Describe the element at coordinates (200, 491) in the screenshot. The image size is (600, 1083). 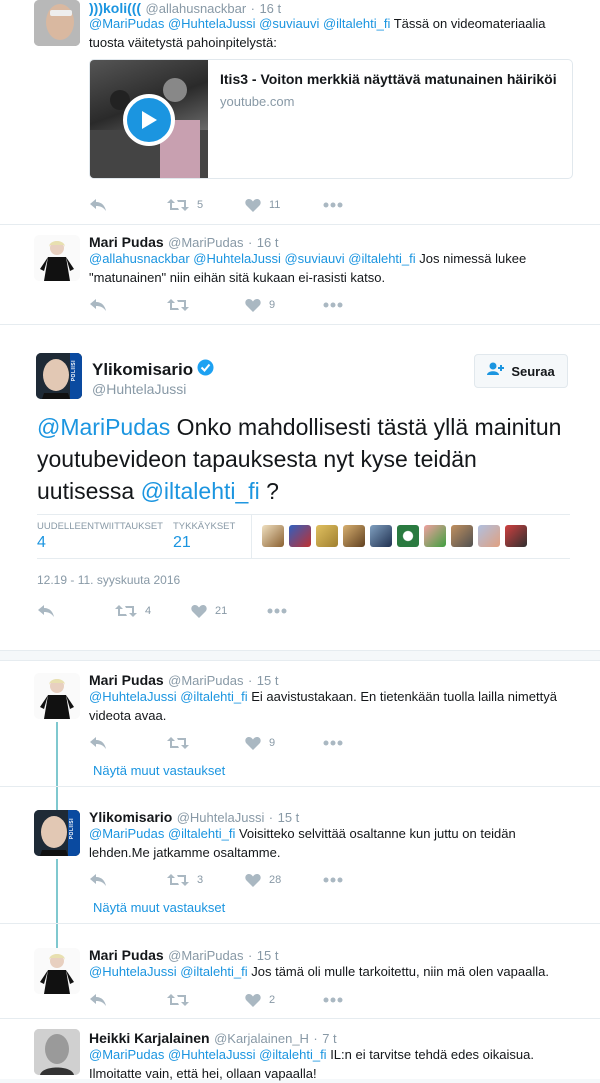
I see `mention-link: @iltalehti_fi` at that location.